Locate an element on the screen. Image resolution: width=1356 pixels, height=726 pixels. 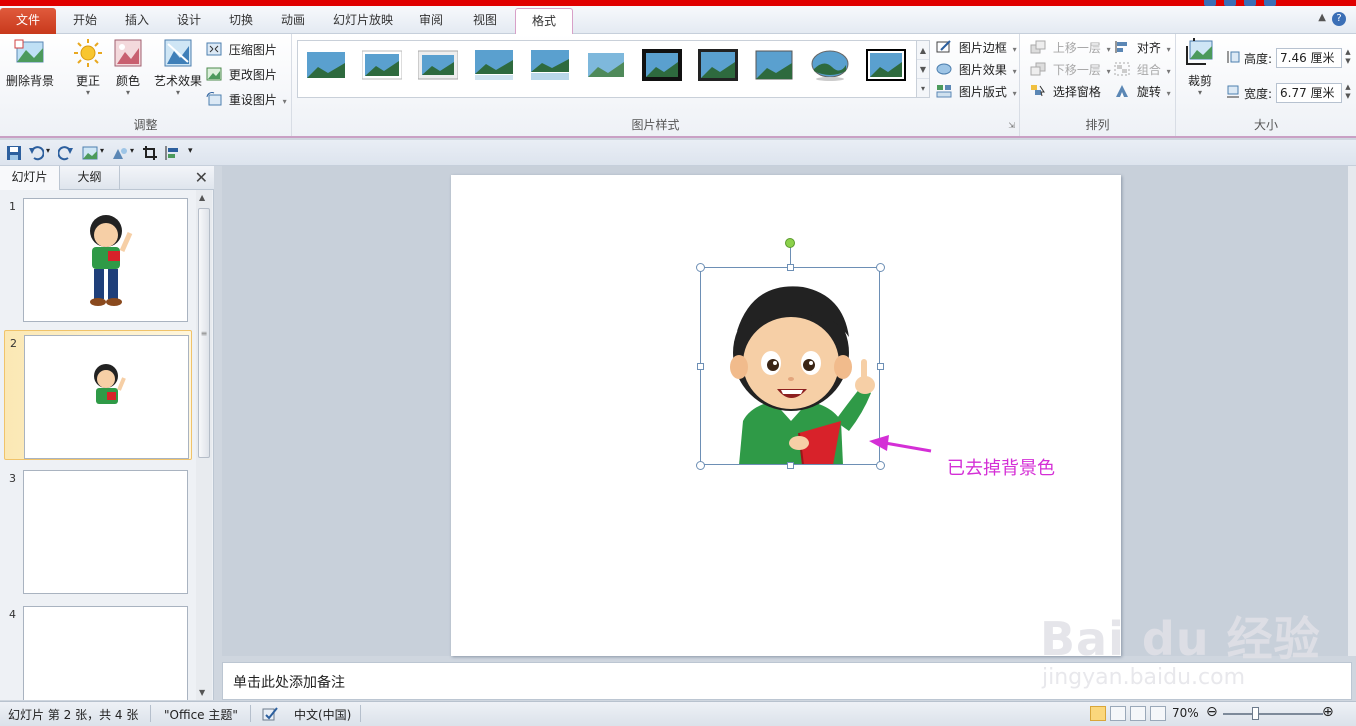
rotation-handle is located at coordinates (790, 243).